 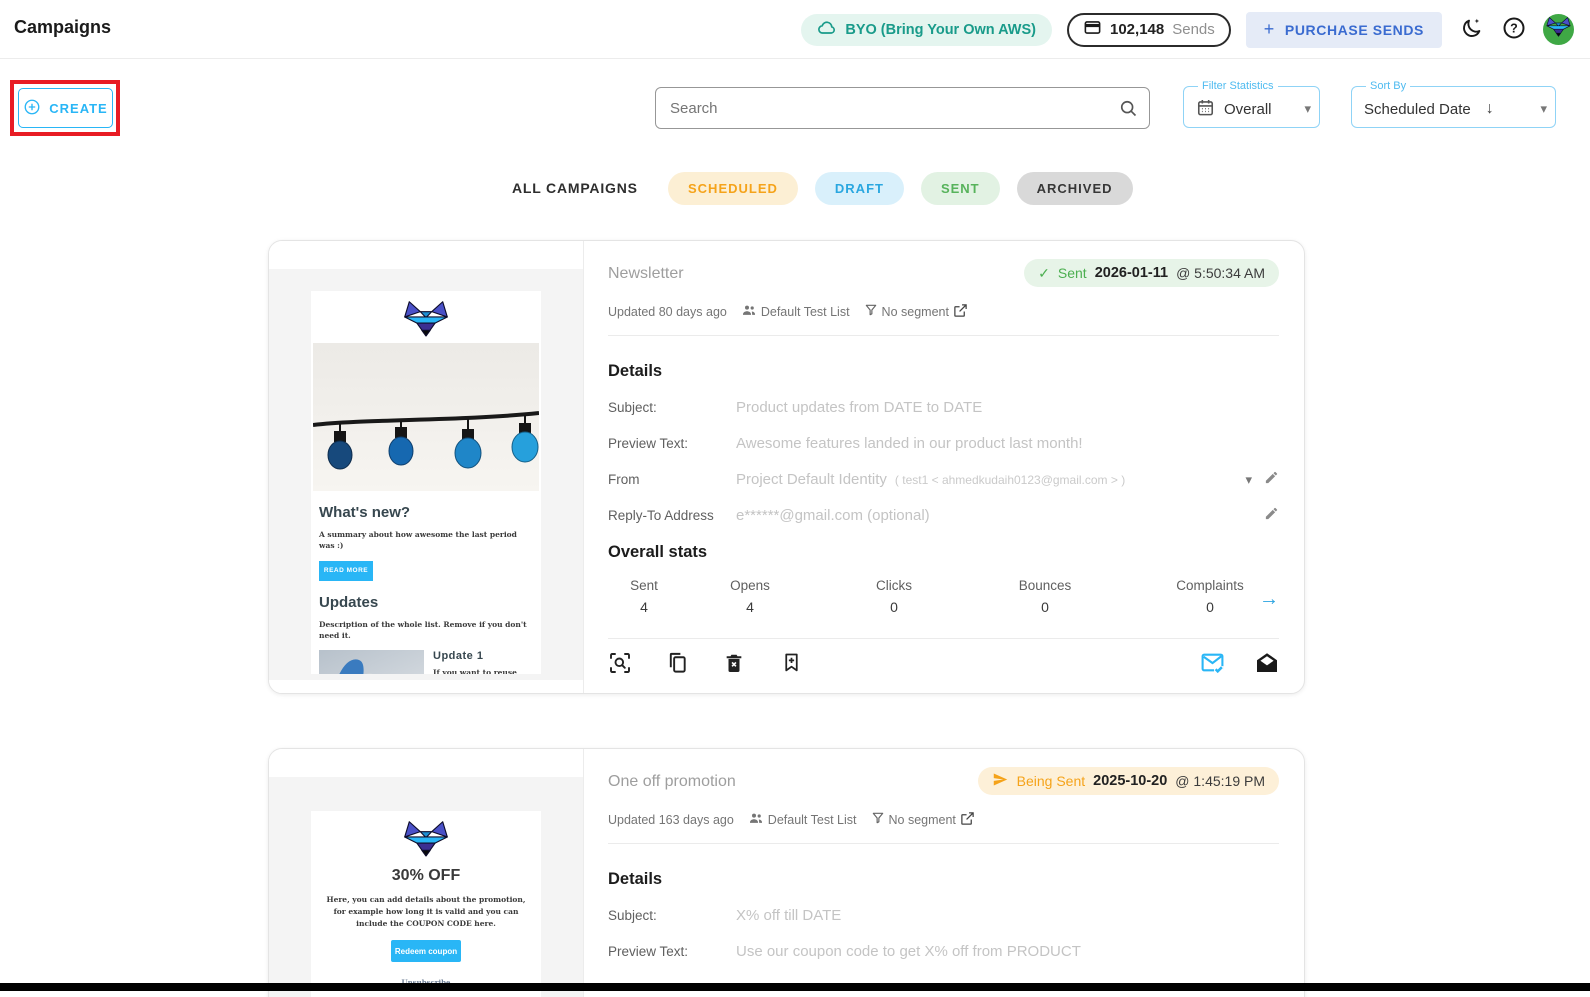 I want to click on filter-statistics-label: Filter Statistics, so click(x=1238, y=86).